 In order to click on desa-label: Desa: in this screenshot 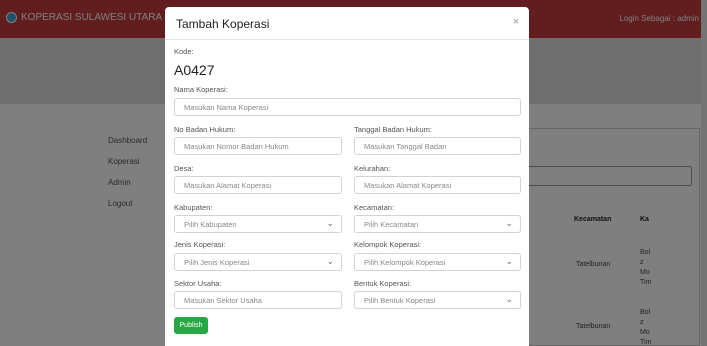, I will do `click(184, 168)`.